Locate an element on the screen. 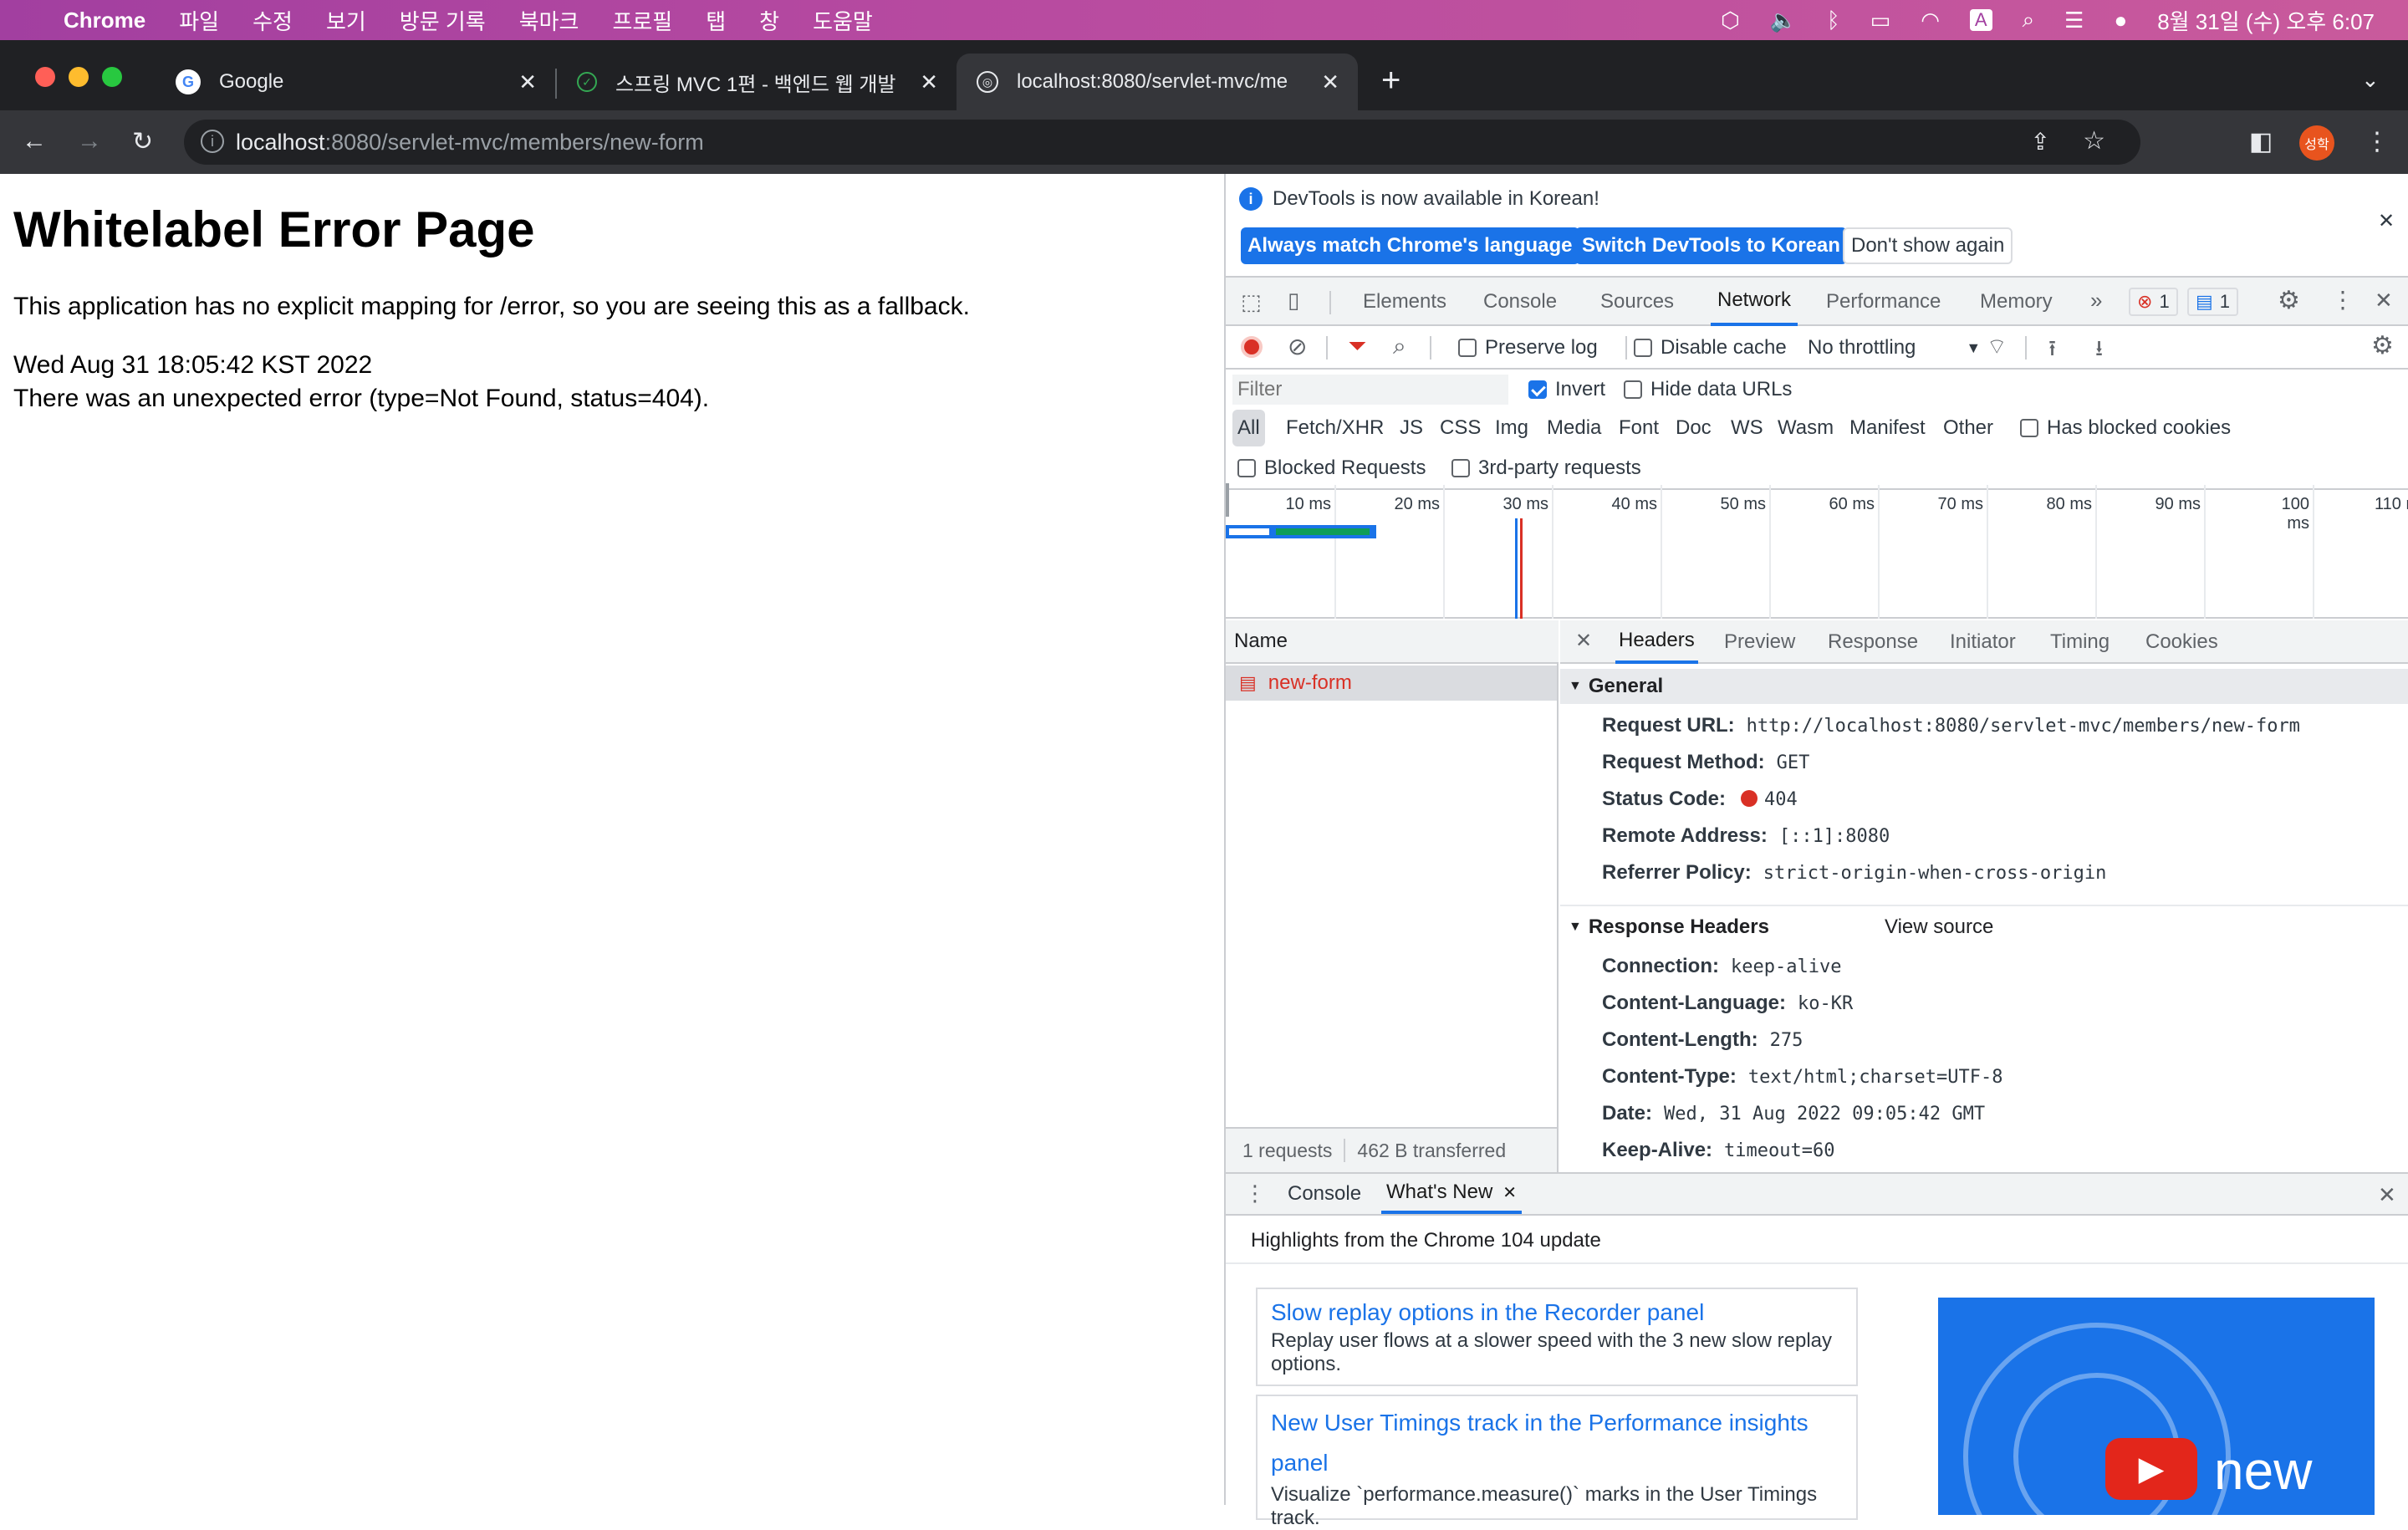 This screenshot has height=1530, width=2408. blocked-requests-checkbox: Blocked Requests is located at coordinates (1332, 469).